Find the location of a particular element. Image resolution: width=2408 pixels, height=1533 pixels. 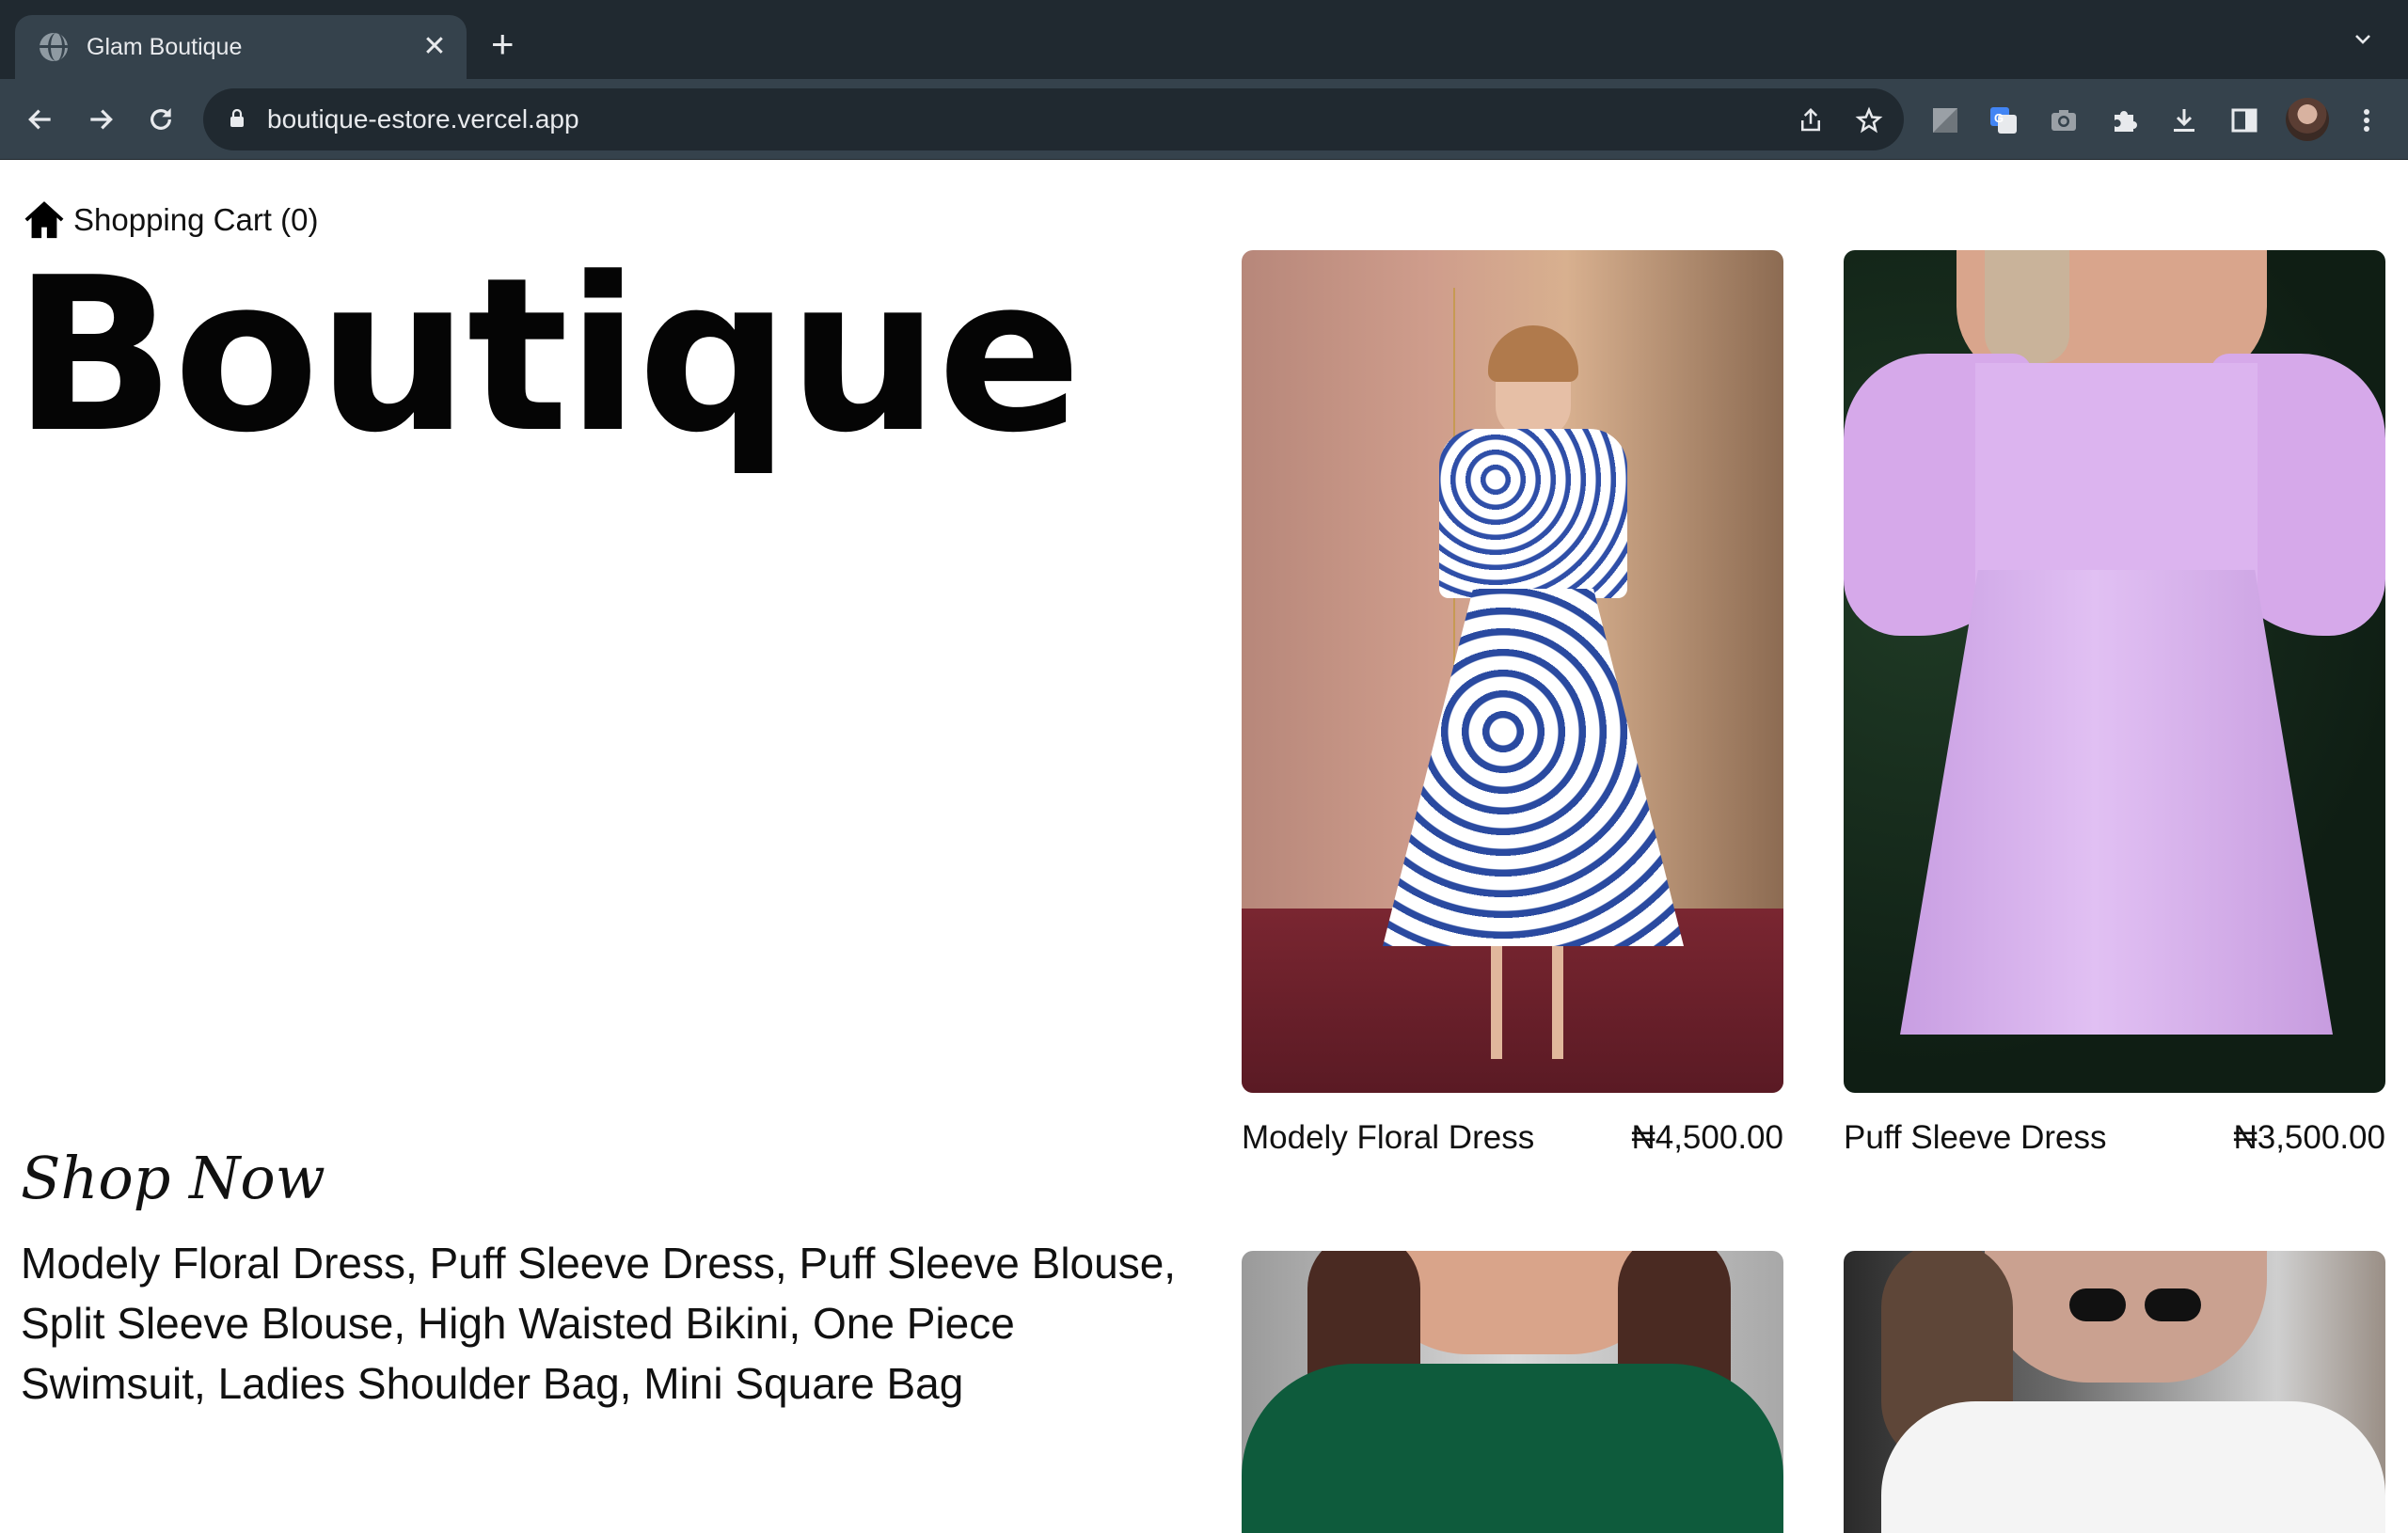

product-card: Puff Sleeve Dress ₦3,500.00 is located at coordinates (2114, 703).